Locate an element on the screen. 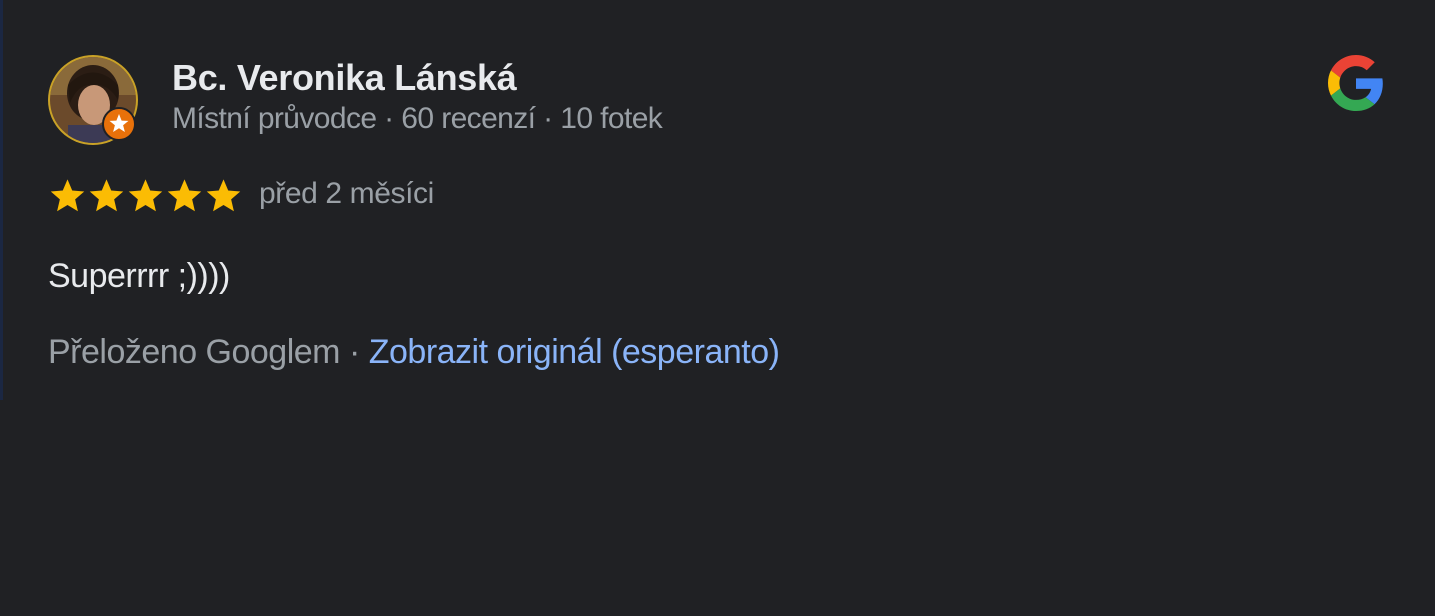 This screenshot has width=1435, height=616. reviewer-name: Bc. Veronika Lánská is located at coordinates (344, 78).